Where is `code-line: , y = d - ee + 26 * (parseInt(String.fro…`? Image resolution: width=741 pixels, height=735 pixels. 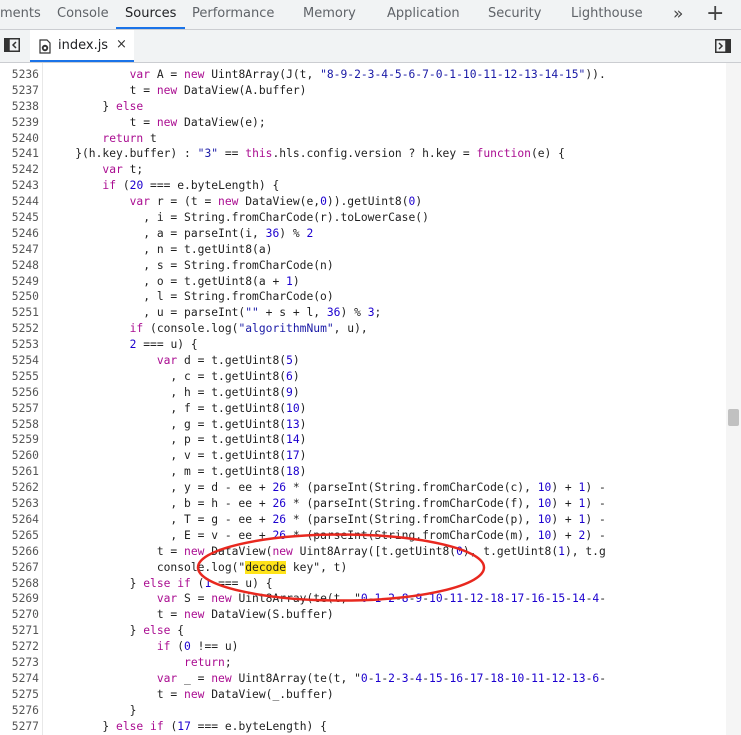
code-line: , y = d - ee + 26 * (parseInt(String.fro… is located at coordinates (327, 488).